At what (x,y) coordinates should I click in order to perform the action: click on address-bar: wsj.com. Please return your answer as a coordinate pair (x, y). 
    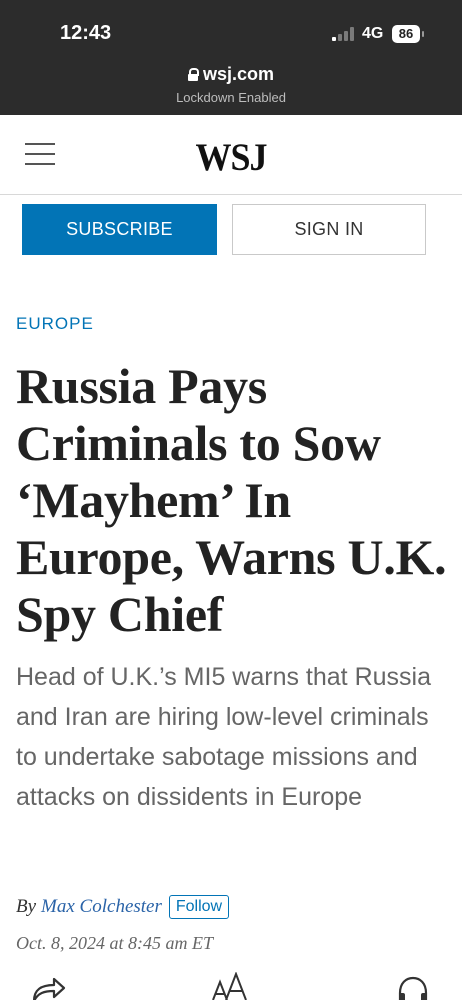
    Looking at the image, I should click on (231, 74).